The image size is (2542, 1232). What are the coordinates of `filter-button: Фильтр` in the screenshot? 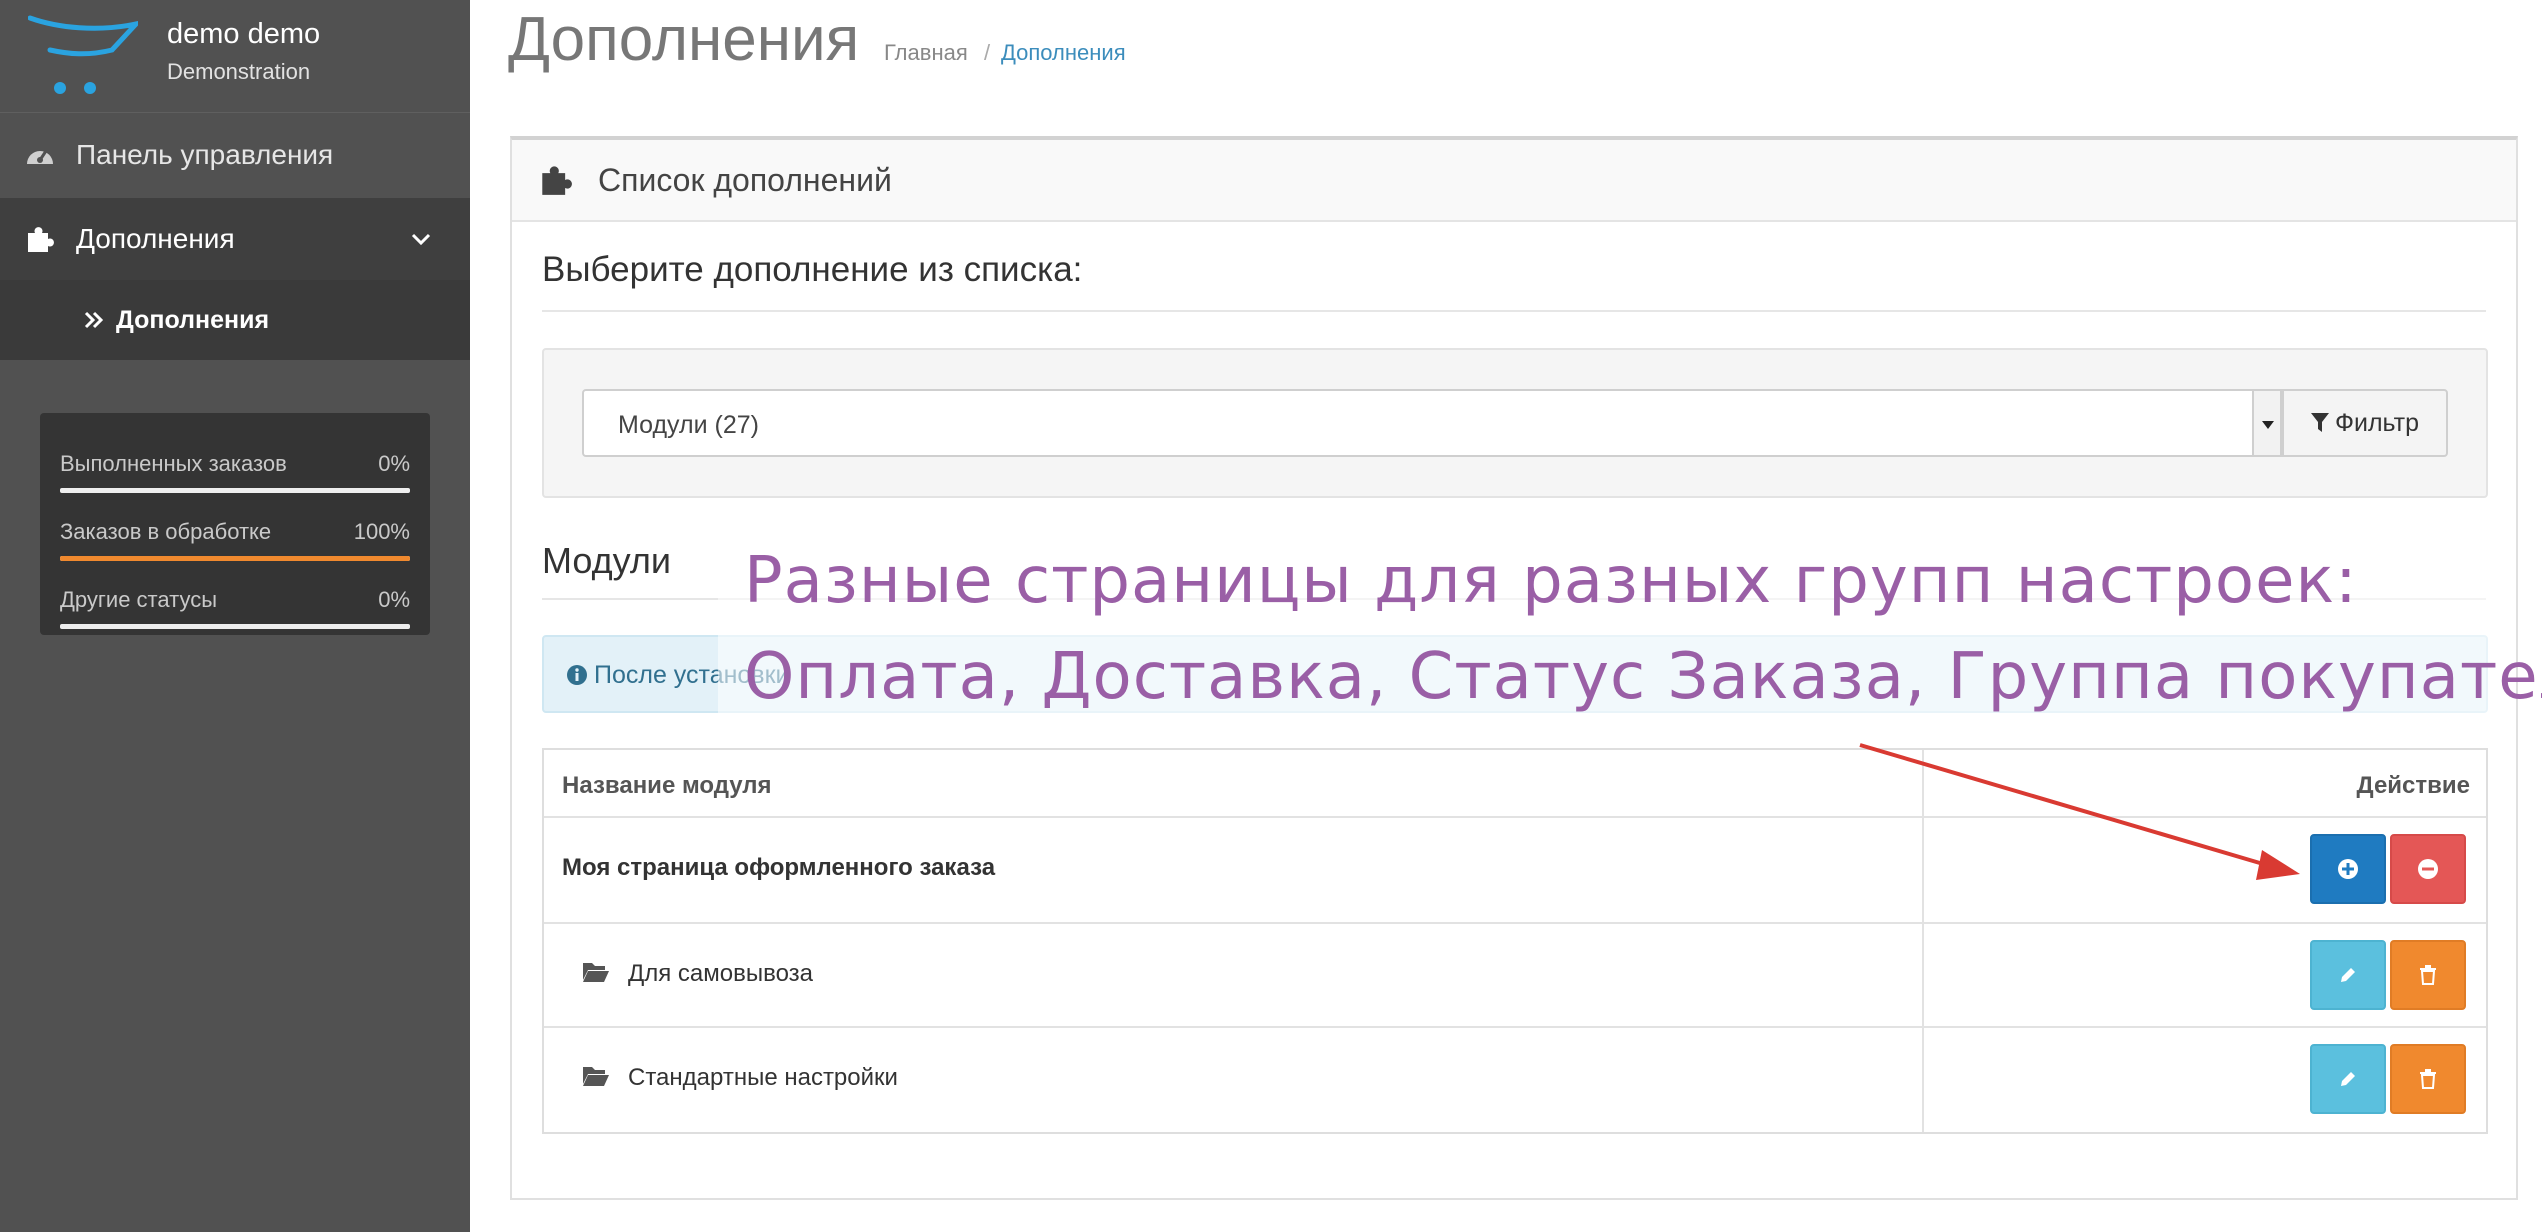 It's located at (2365, 423).